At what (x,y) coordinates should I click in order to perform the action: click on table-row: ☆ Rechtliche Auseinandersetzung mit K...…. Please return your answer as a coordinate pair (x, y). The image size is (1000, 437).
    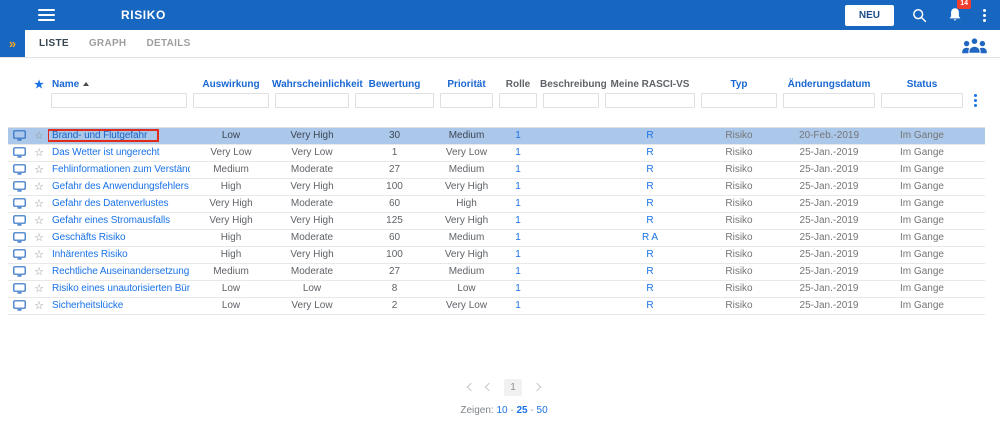
    Looking at the image, I should click on (496, 271).